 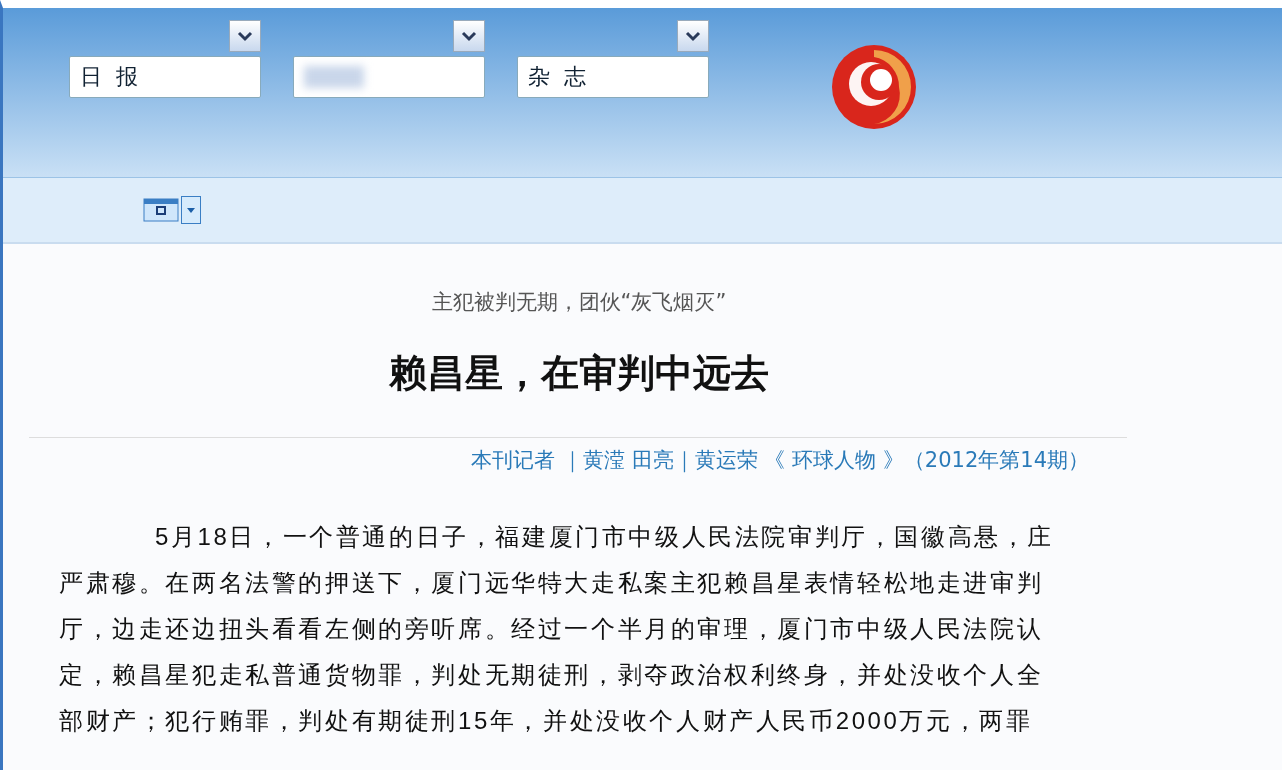 What do you see at coordinates (579, 373) in the screenshot?
I see `article-title: 赖昌星，在审判中远去` at bounding box center [579, 373].